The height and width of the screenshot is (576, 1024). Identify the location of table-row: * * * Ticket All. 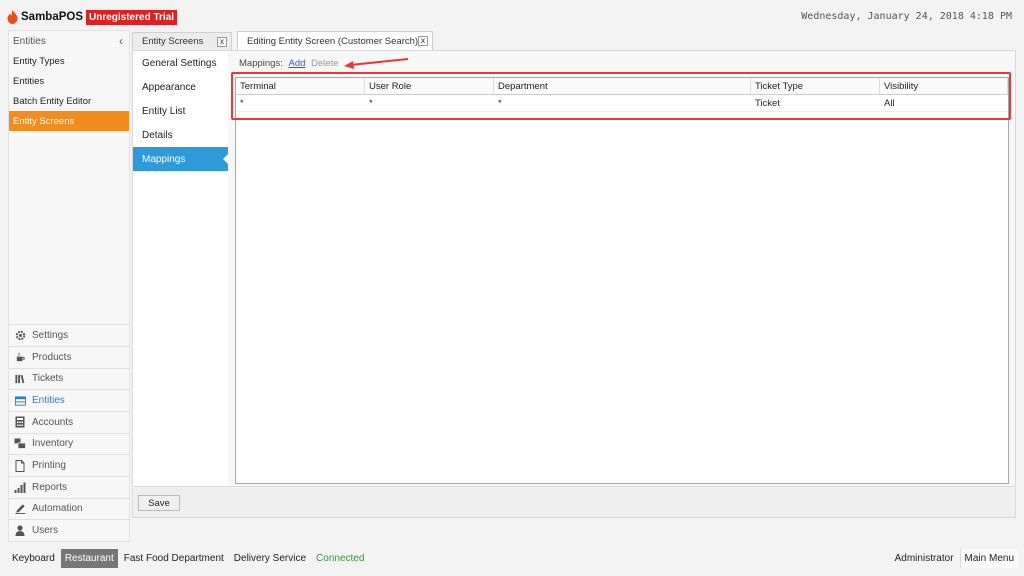
(622, 103).